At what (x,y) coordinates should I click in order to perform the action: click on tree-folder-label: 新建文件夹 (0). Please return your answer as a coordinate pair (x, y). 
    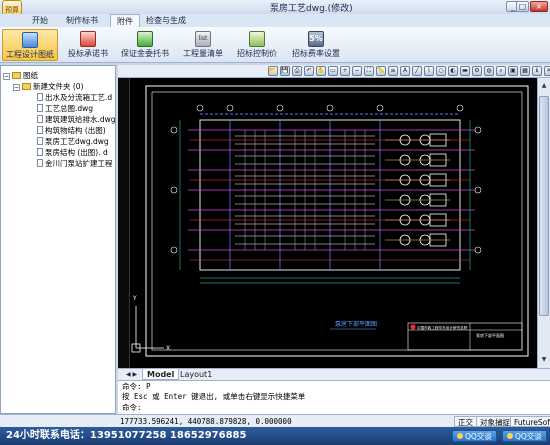
    Looking at the image, I should click on (58, 86).